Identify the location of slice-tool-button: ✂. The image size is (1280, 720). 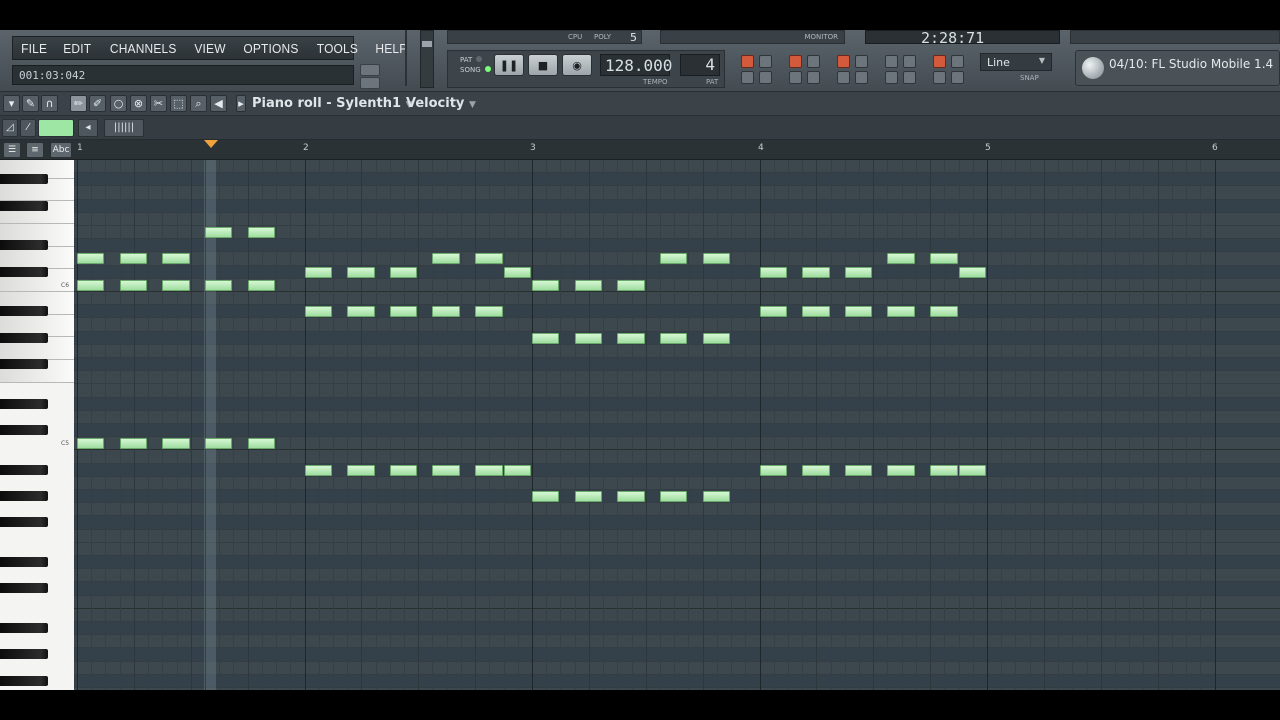
(158, 103).